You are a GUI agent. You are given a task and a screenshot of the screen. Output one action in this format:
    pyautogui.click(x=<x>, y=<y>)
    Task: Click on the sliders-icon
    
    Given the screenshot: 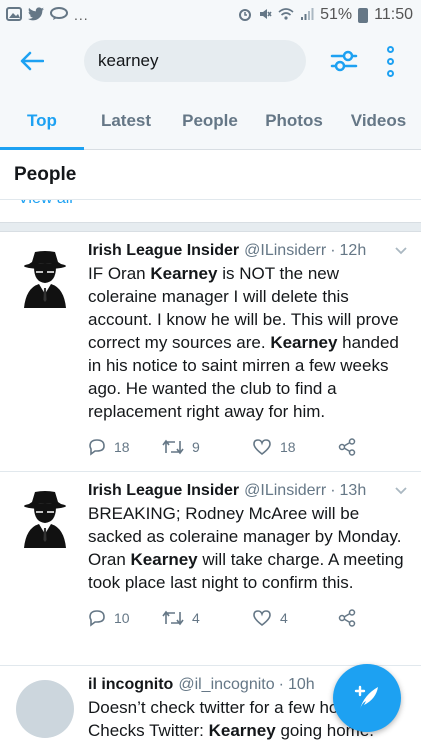 What is the action you would take?
    pyautogui.click(x=344, y=61)
    